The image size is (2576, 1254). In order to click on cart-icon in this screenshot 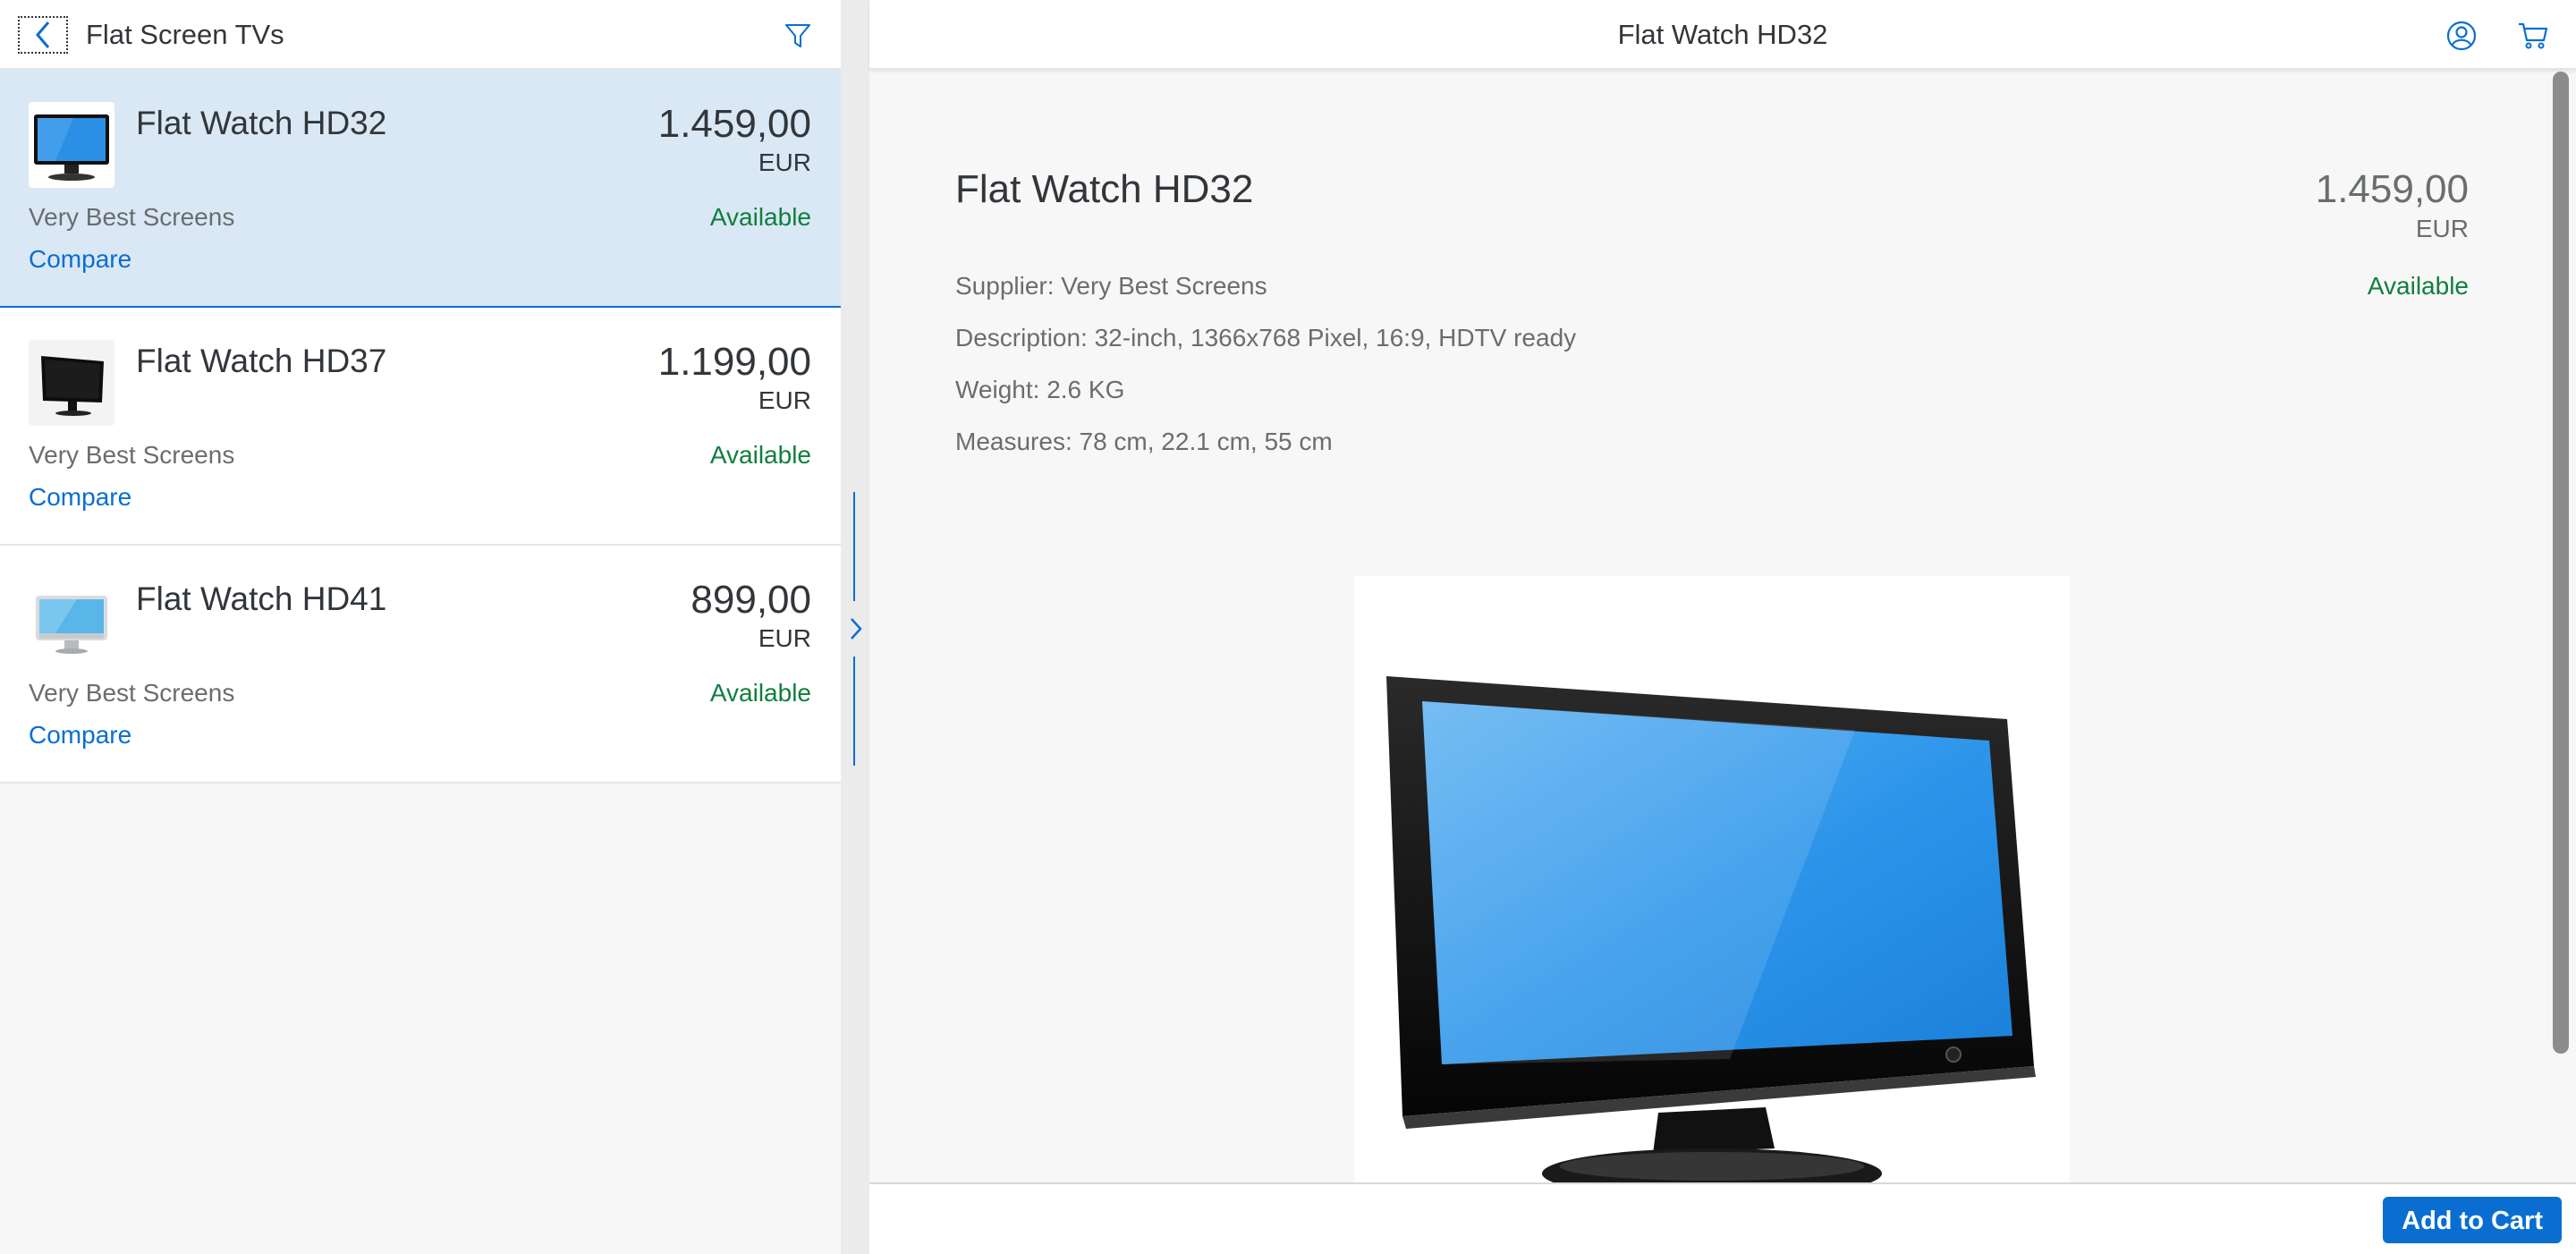, I will do `click(2533, 35)`.